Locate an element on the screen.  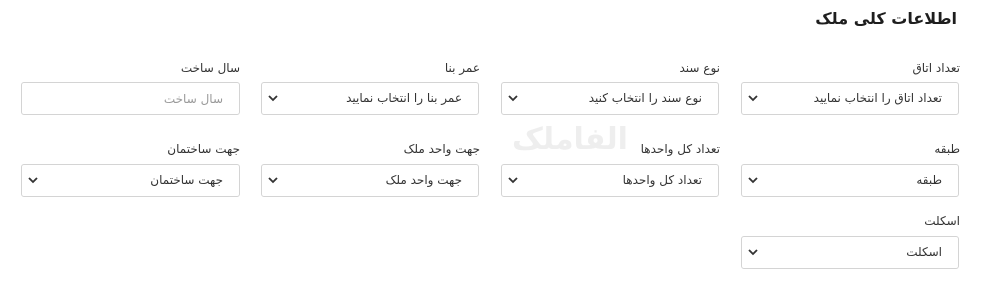
unit-direction-select: جهت واحد ملک is located at coordinates (370, 180).